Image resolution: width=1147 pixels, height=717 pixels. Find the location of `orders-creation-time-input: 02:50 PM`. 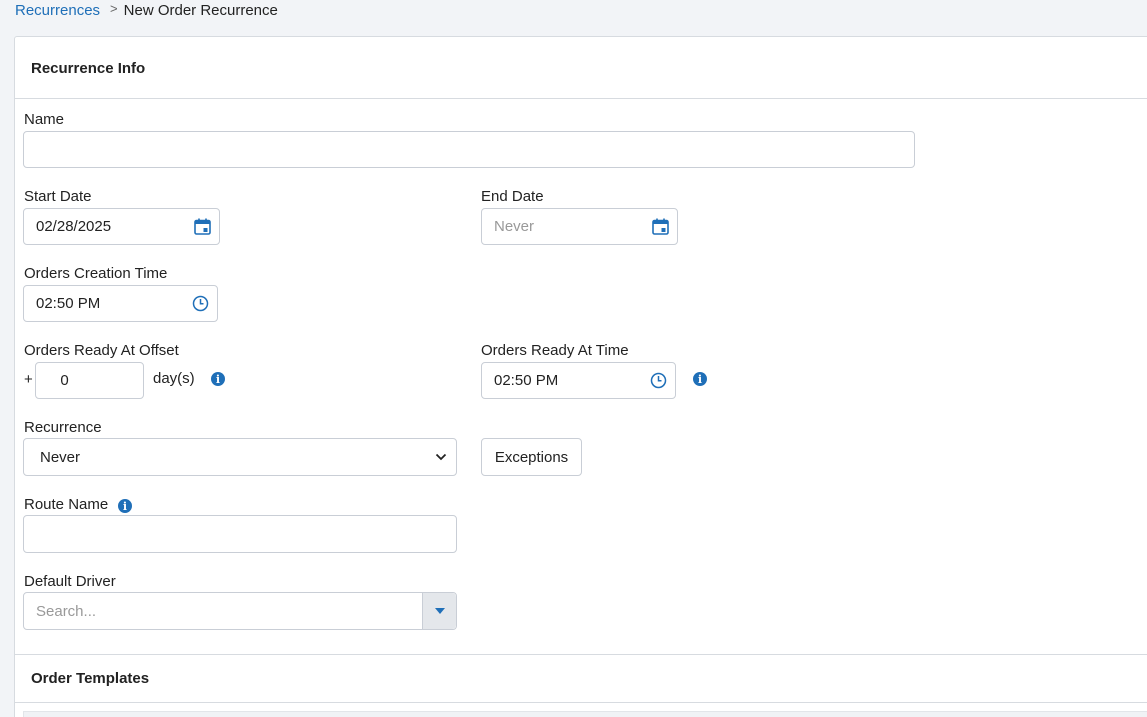

orders-creation-time-input: 02:50 PM is located at coordinates (120, 303).